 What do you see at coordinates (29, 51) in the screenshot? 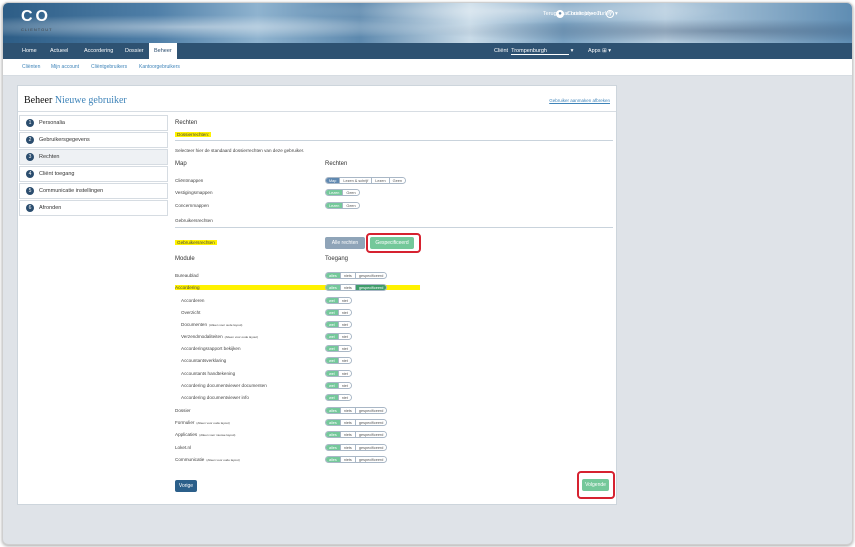
I see `tab-home: Home` at bounding box center [29, 51].